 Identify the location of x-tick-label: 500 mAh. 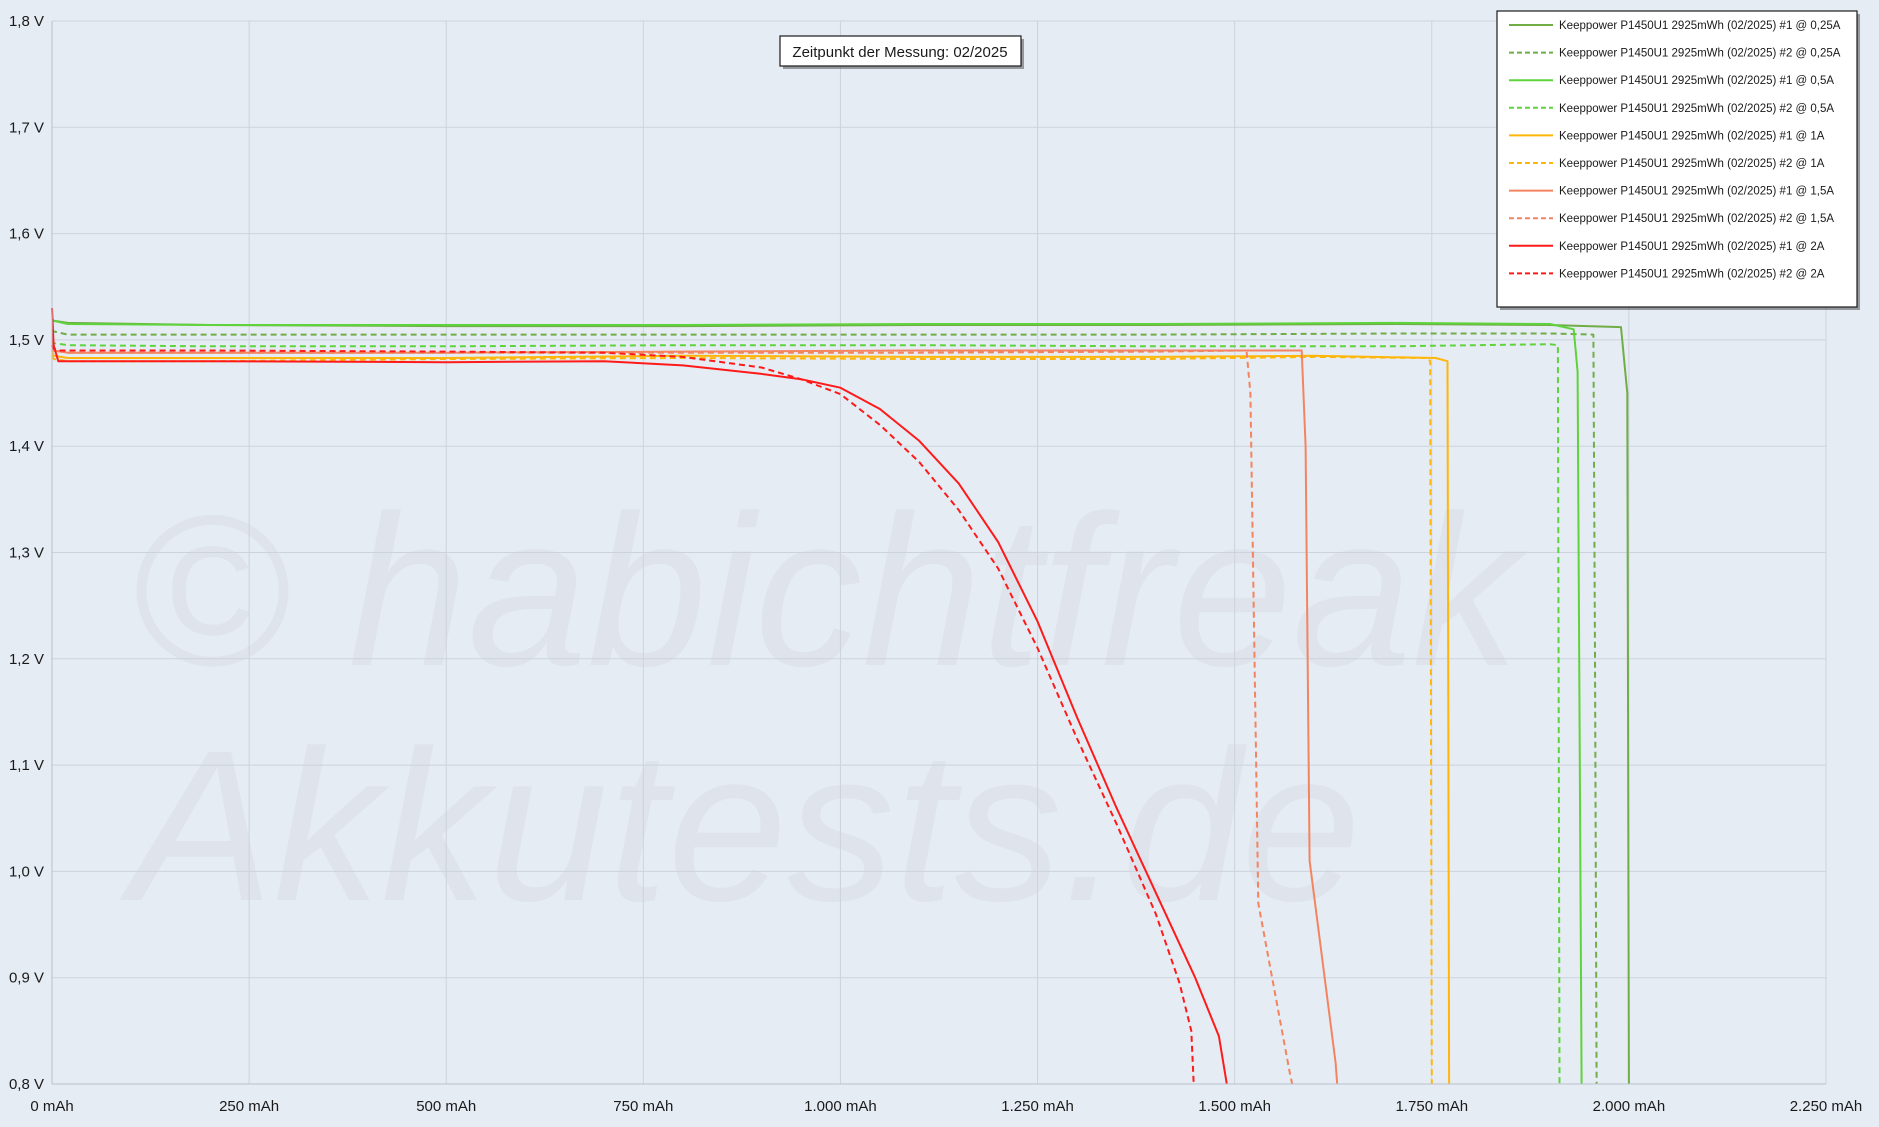
(446, 1106).